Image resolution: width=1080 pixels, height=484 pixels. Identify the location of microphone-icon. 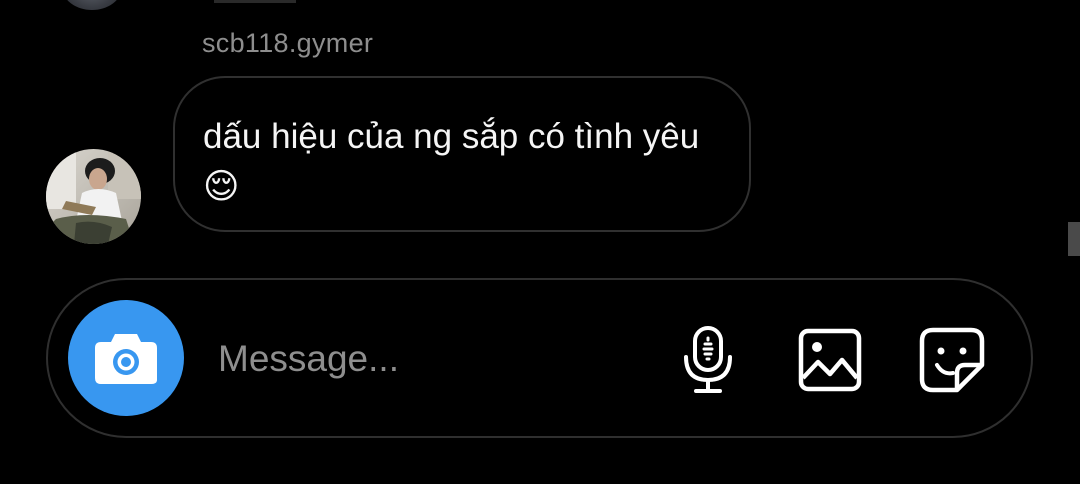
(708, 359).